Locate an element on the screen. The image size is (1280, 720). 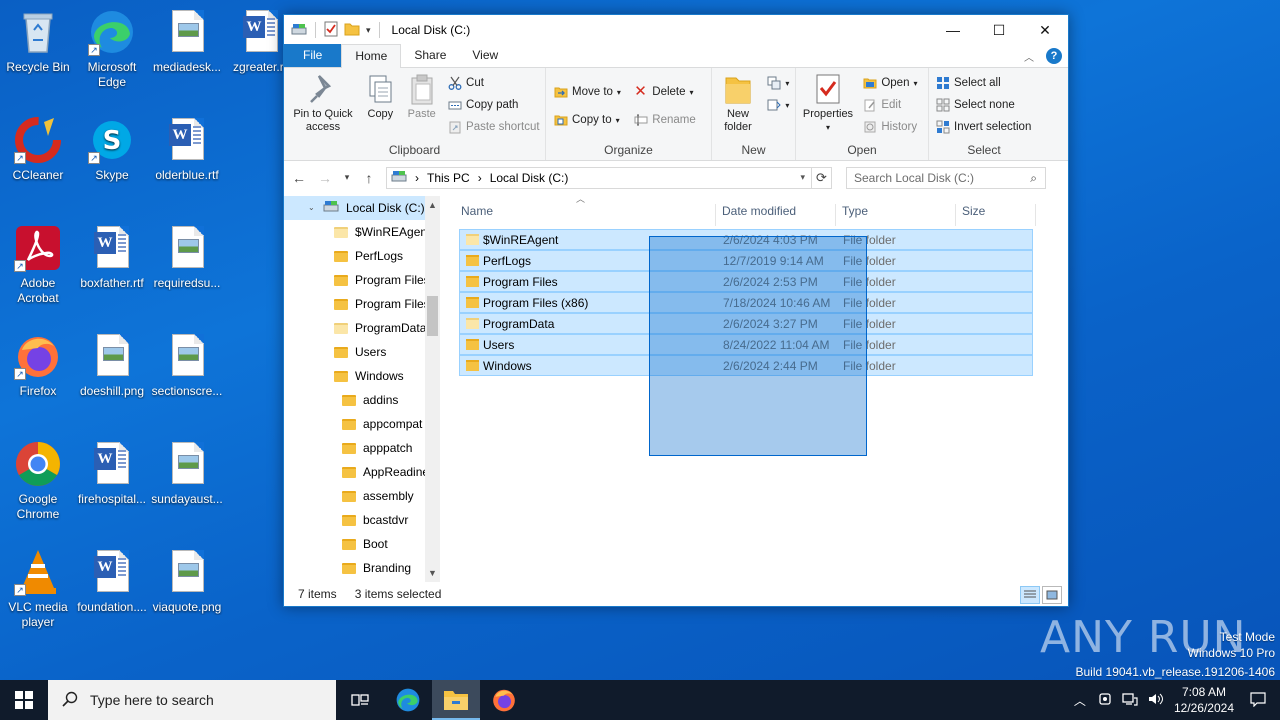
help-icon: ? is located at coordinates (1054, 56).